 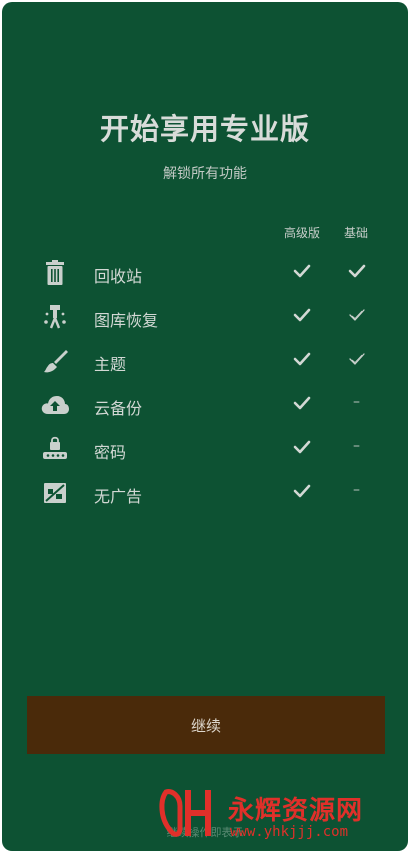 I want to click on feature-label: 无广告, so click(x=118, y=496).